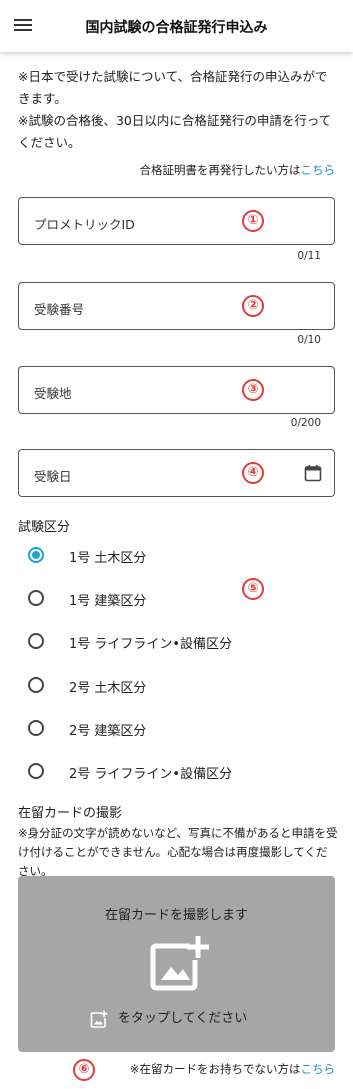 Image resolution: width=353 pixels, height=1089 pixels. Describe the element at coordinates (215, 1069) in the screenshot. I see `no-card-text: ※在留カードをお持ちでない方は` at that location.